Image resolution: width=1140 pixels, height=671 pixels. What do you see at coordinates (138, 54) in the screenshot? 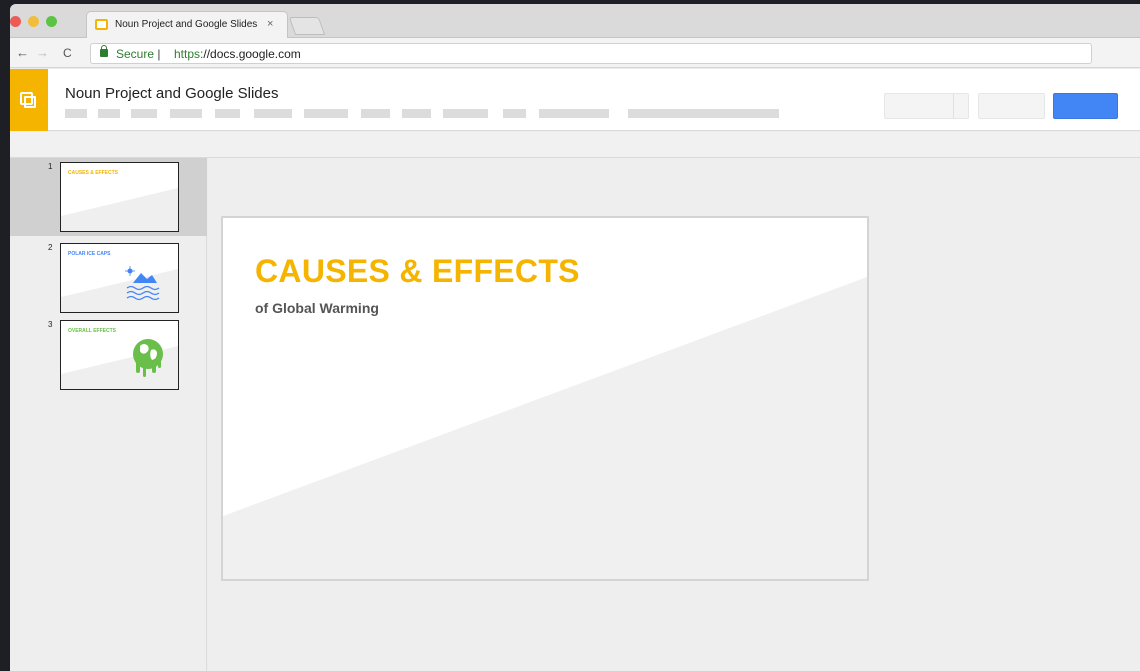
I see `secure-label: Secure |` at bounding box center [138, 54].